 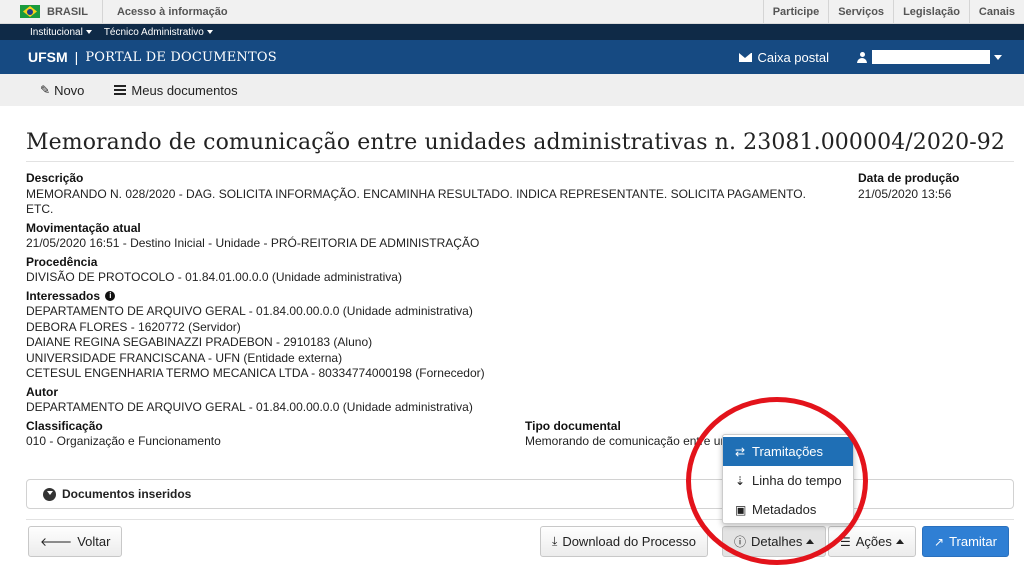 What do you see at coordinates (120, 90) in the screenshot?
I see `list-icon` at bounding box center [120, 90].